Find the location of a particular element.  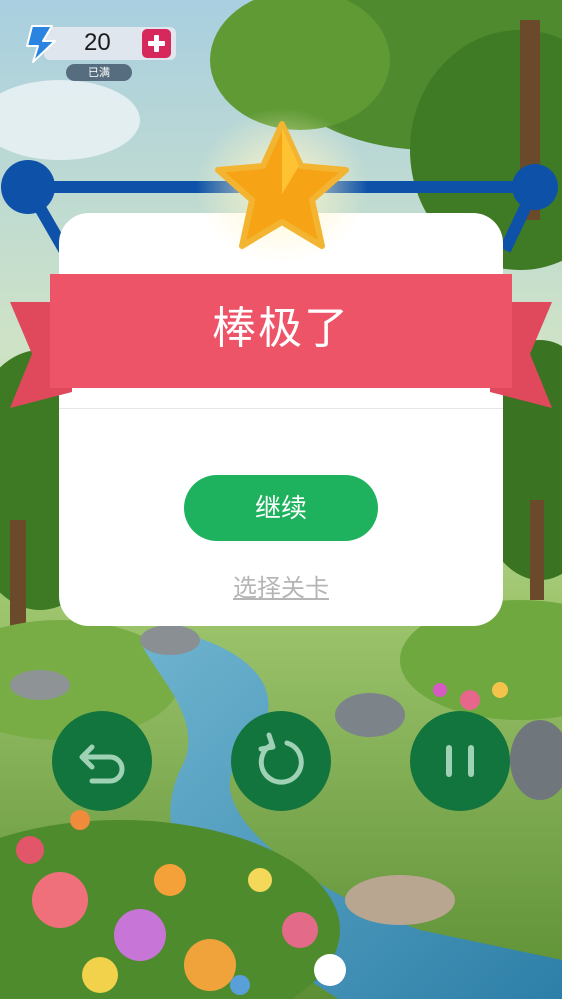

energy-counter: 20 is located at coordinates (100, 43).